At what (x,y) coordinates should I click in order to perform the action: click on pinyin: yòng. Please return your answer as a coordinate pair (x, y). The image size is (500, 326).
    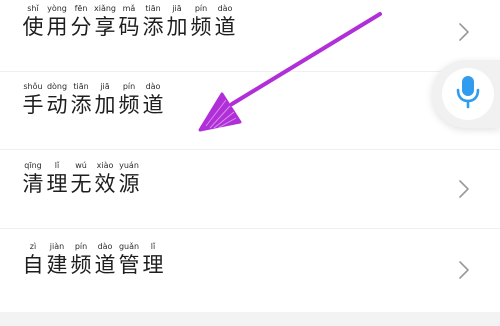
    Looking at the image, I should click on (57, 8).